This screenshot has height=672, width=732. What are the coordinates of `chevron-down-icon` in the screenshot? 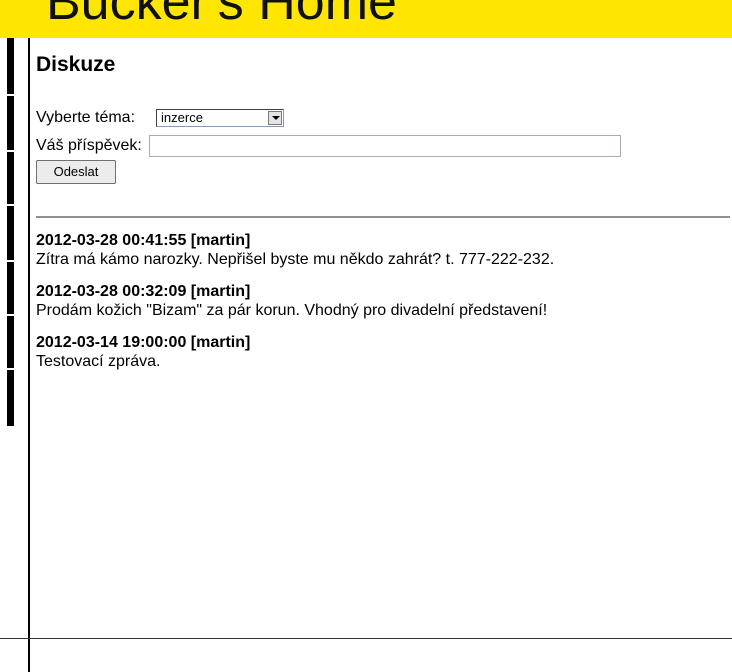 It's located at (275, 118).